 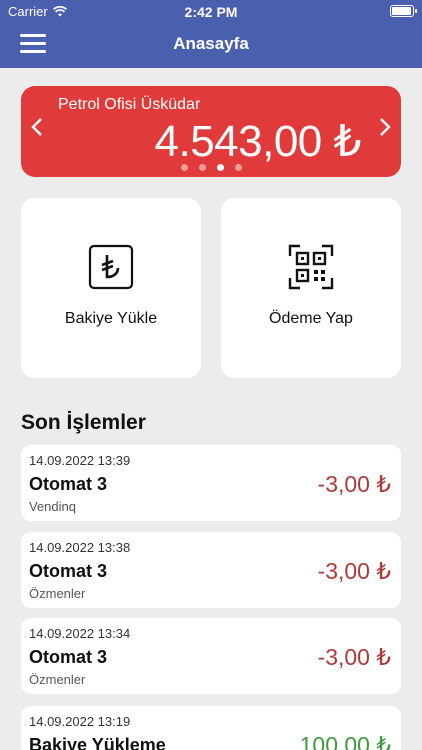 I want to click on chevron-right-icon, so click(x=385, y=130).